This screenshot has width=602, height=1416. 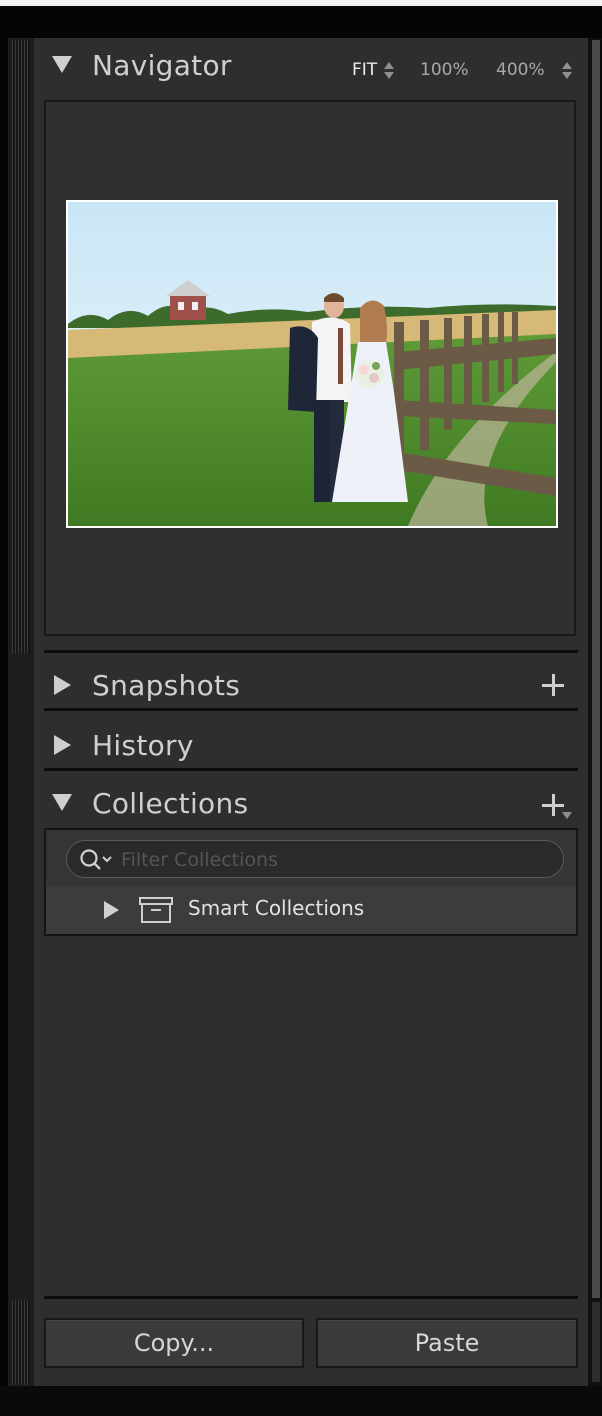 I want to click on zoom-down-icon, so click(x=389, y=75).